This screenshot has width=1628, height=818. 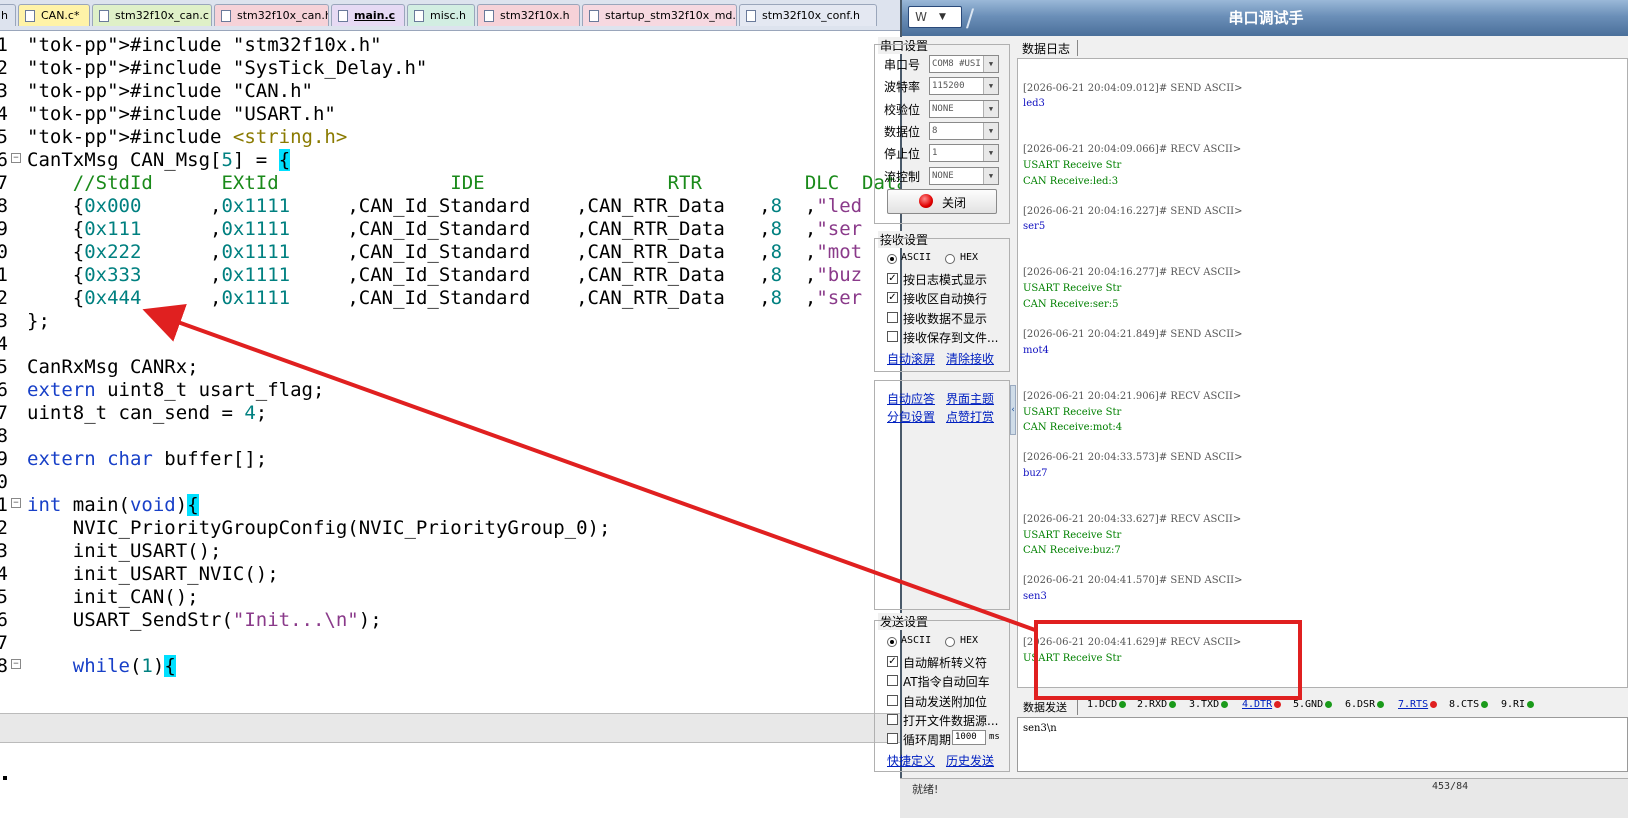 What do you see at coordinates (1046, 48) in the screenshot?
I see `tab-data-log: 数据日志` at bounding box center [1046, 48].